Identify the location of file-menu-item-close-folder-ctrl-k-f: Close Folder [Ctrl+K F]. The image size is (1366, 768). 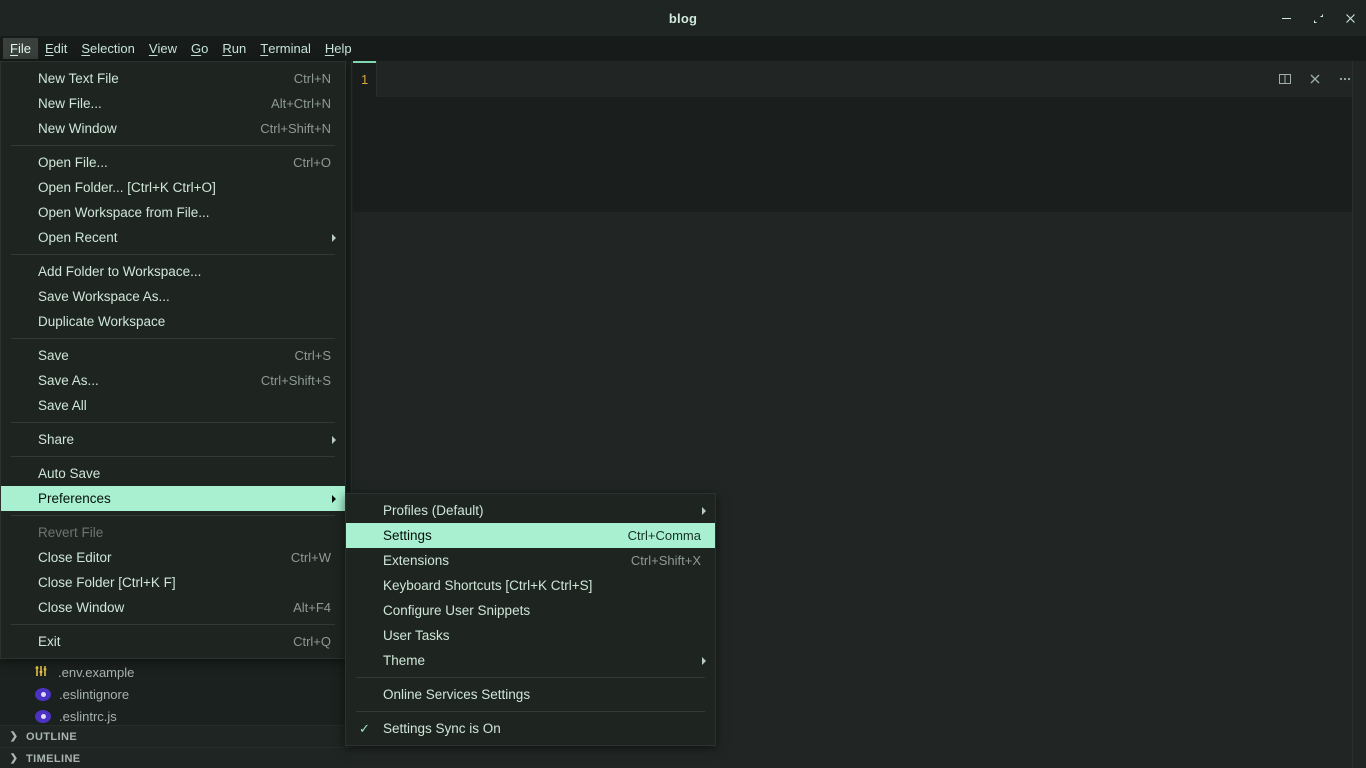
(173, 582).